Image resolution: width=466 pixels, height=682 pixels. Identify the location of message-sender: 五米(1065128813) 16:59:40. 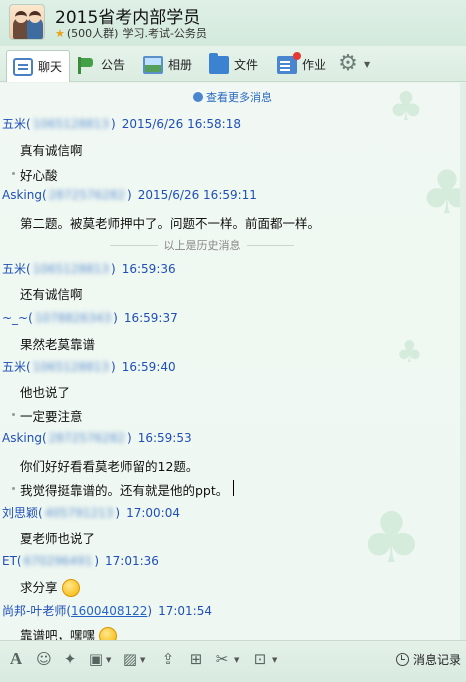
(89, 366).